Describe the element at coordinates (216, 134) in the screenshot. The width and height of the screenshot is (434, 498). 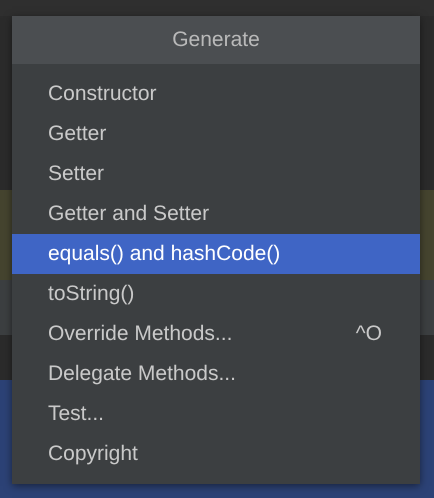
I see `menu-item: Getter` at that location.